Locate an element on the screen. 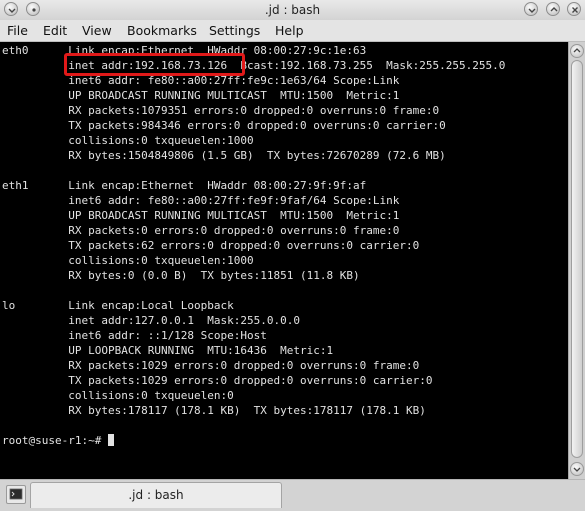 The width and height of the screenshot is (585, 511). scroll-down-icon is located at coordinates (577, 469).